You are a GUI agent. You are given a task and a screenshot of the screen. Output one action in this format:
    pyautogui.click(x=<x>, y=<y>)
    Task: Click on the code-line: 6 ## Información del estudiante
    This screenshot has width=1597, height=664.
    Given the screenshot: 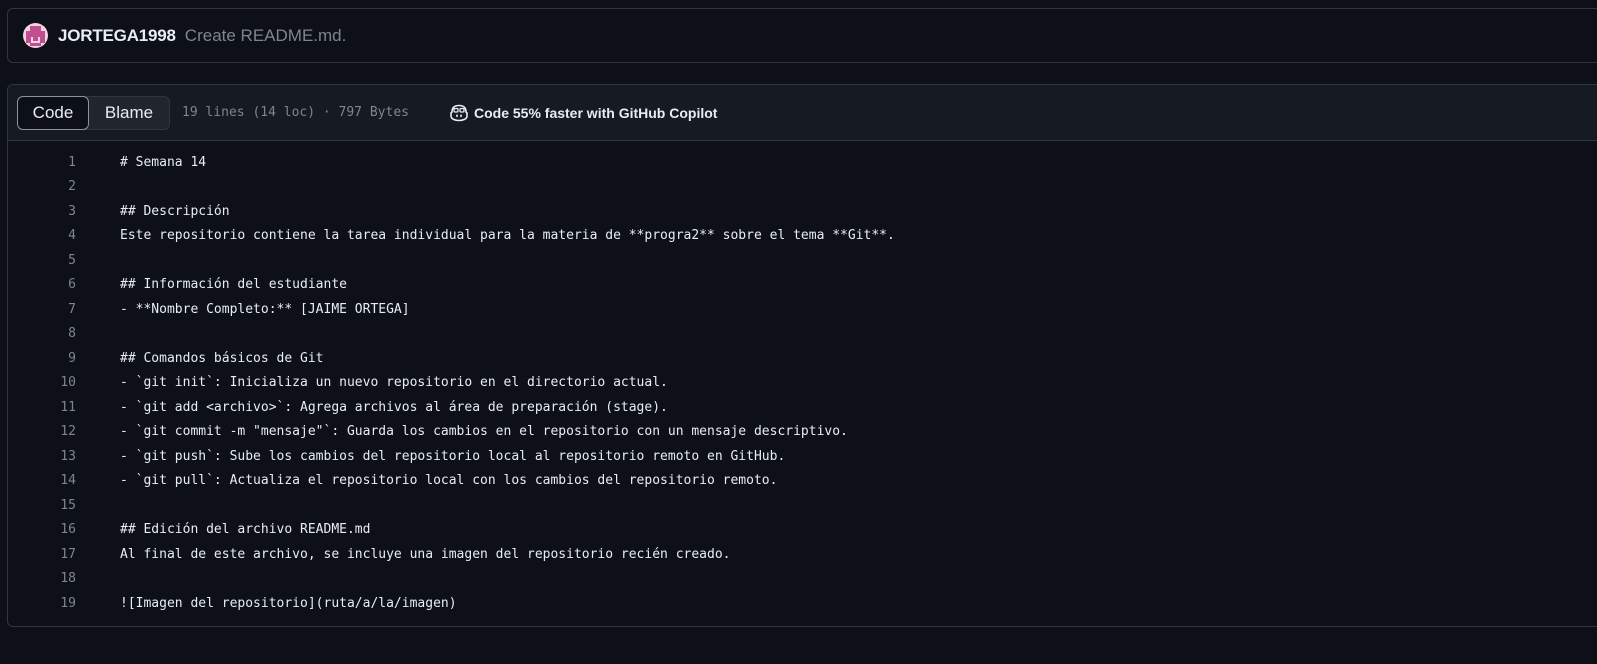 What is the action you would take?
    pyautogui.click(x=802, y=285)
    